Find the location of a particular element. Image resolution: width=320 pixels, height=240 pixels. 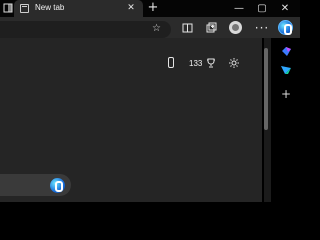

tab-title: New tab is located at coordinates (50, 7).